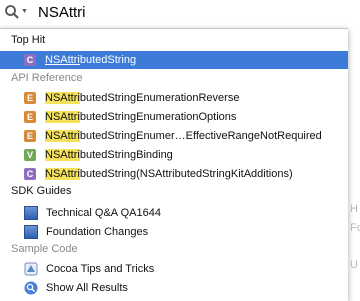 The width and height of the screenshot is (360, 301). Describe the element at coordinates (91, 60) in the screenshot. I see `result-label: NSAttributedString` at that location.